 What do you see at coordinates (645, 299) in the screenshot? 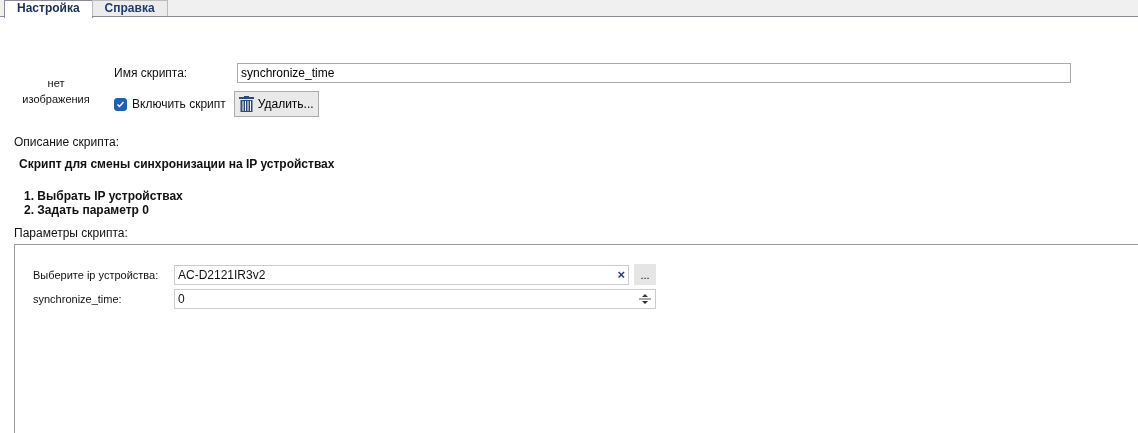
I see `spinner-icon` at bounding box center [645, 299].